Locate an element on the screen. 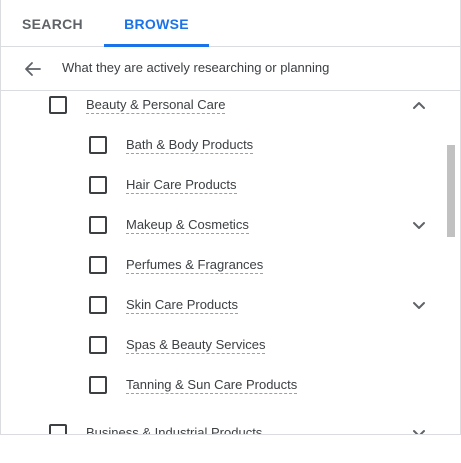  category-row-hair-care: Hair Care Products is located at coordinates (221, 185).